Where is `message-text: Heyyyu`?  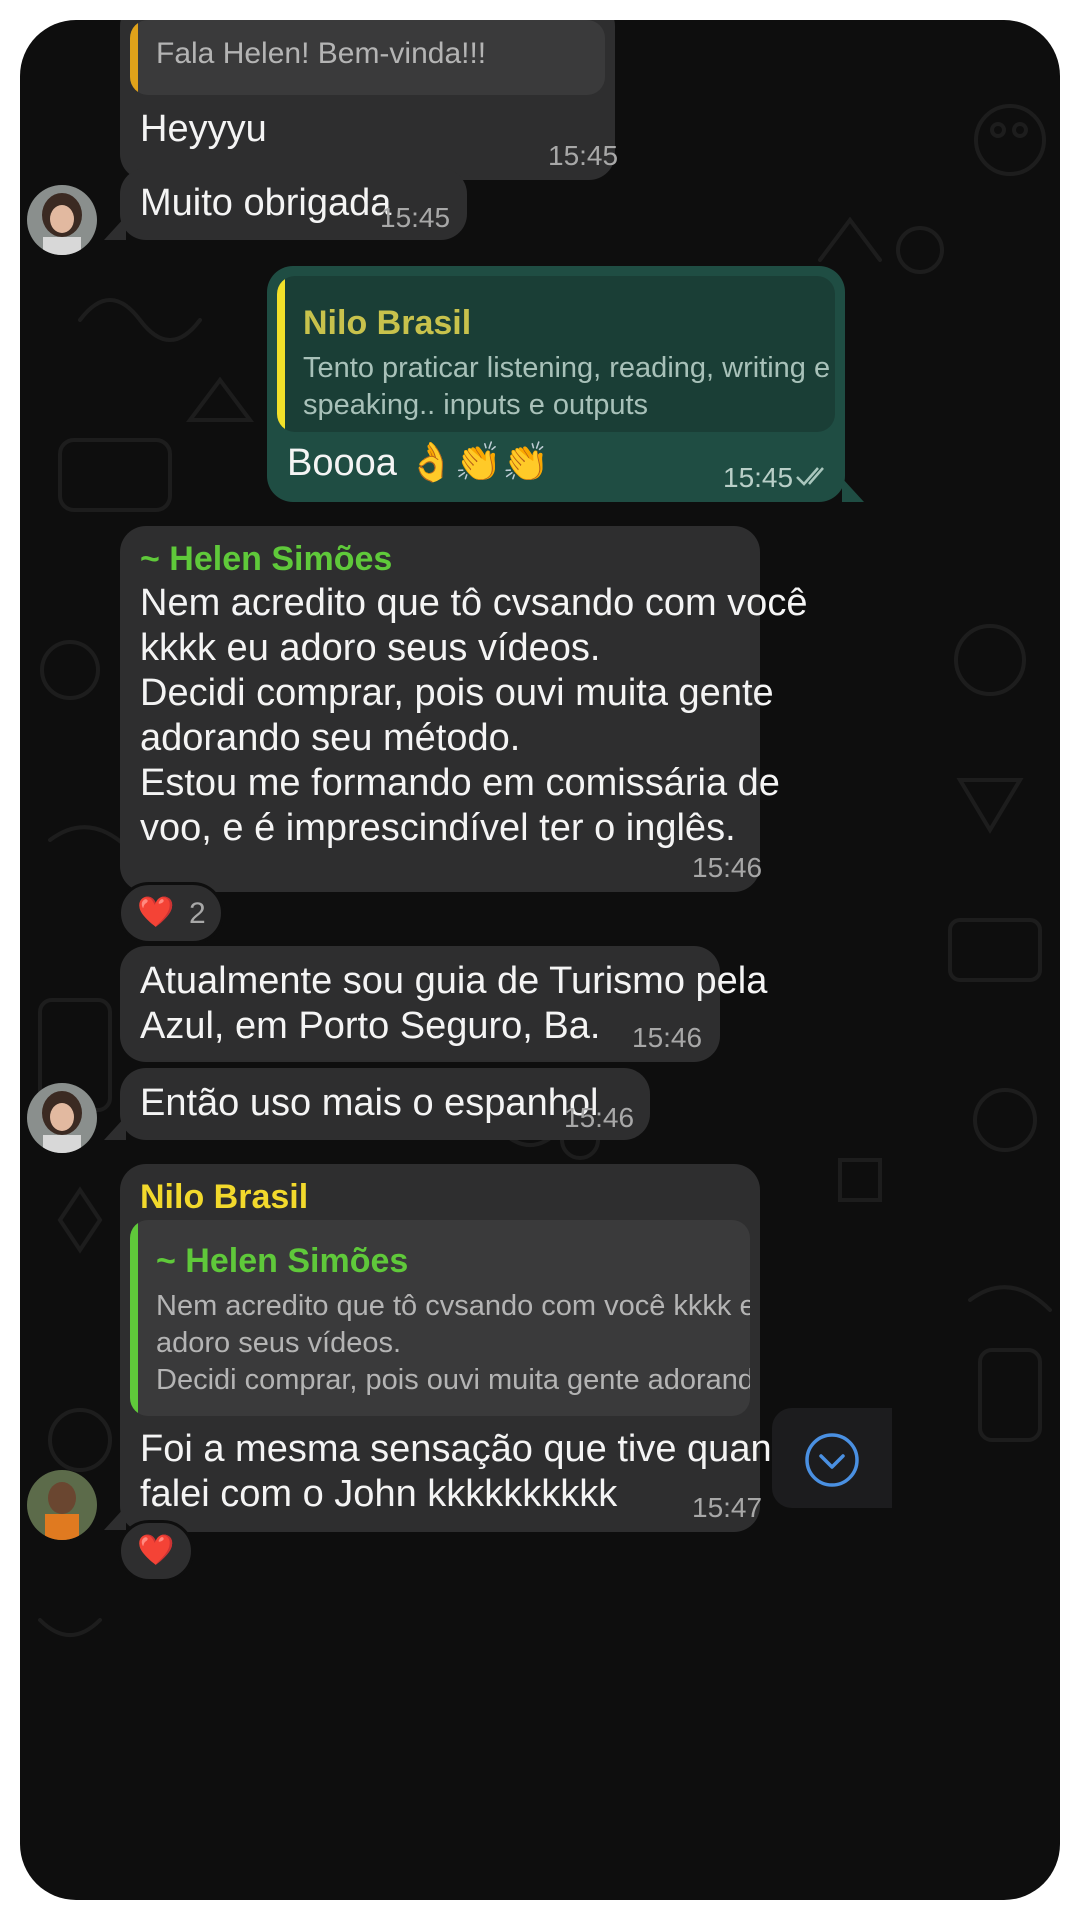 message-text: Heyyyu is located at coordinates (203, 129).